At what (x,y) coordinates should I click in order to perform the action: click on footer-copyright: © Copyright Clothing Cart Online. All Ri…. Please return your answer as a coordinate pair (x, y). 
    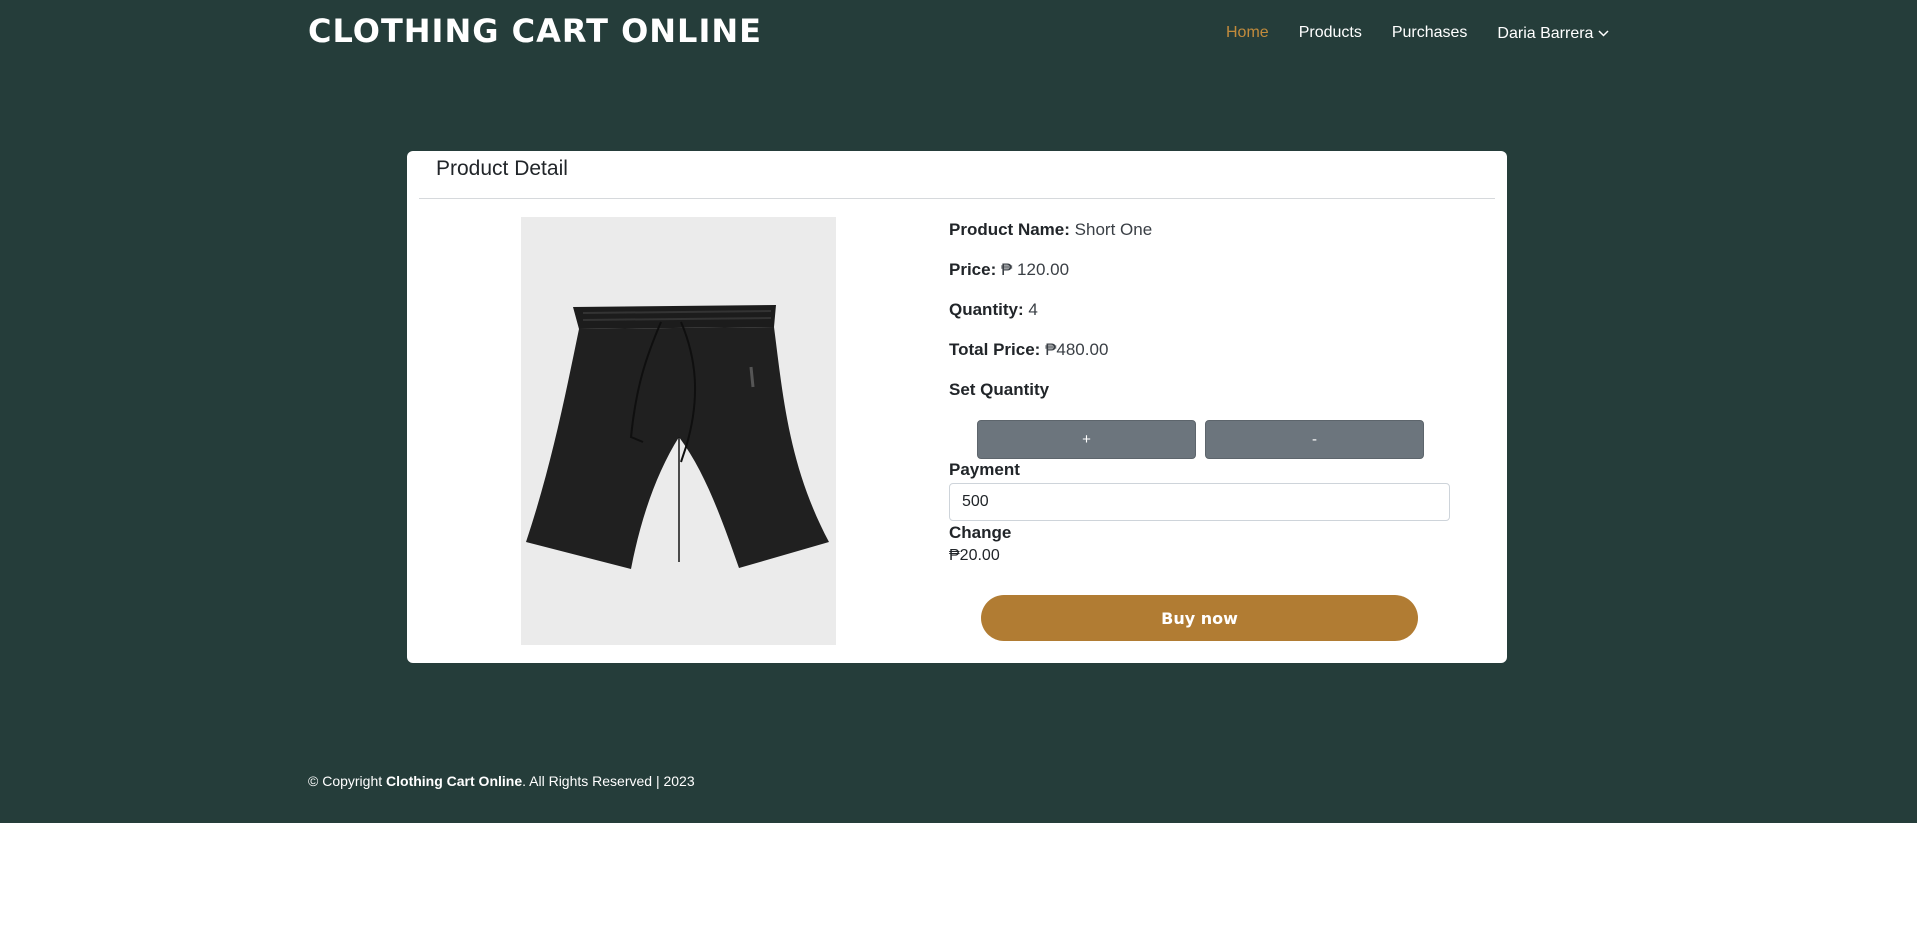
    Looking at the image, I should click on (501, 781).